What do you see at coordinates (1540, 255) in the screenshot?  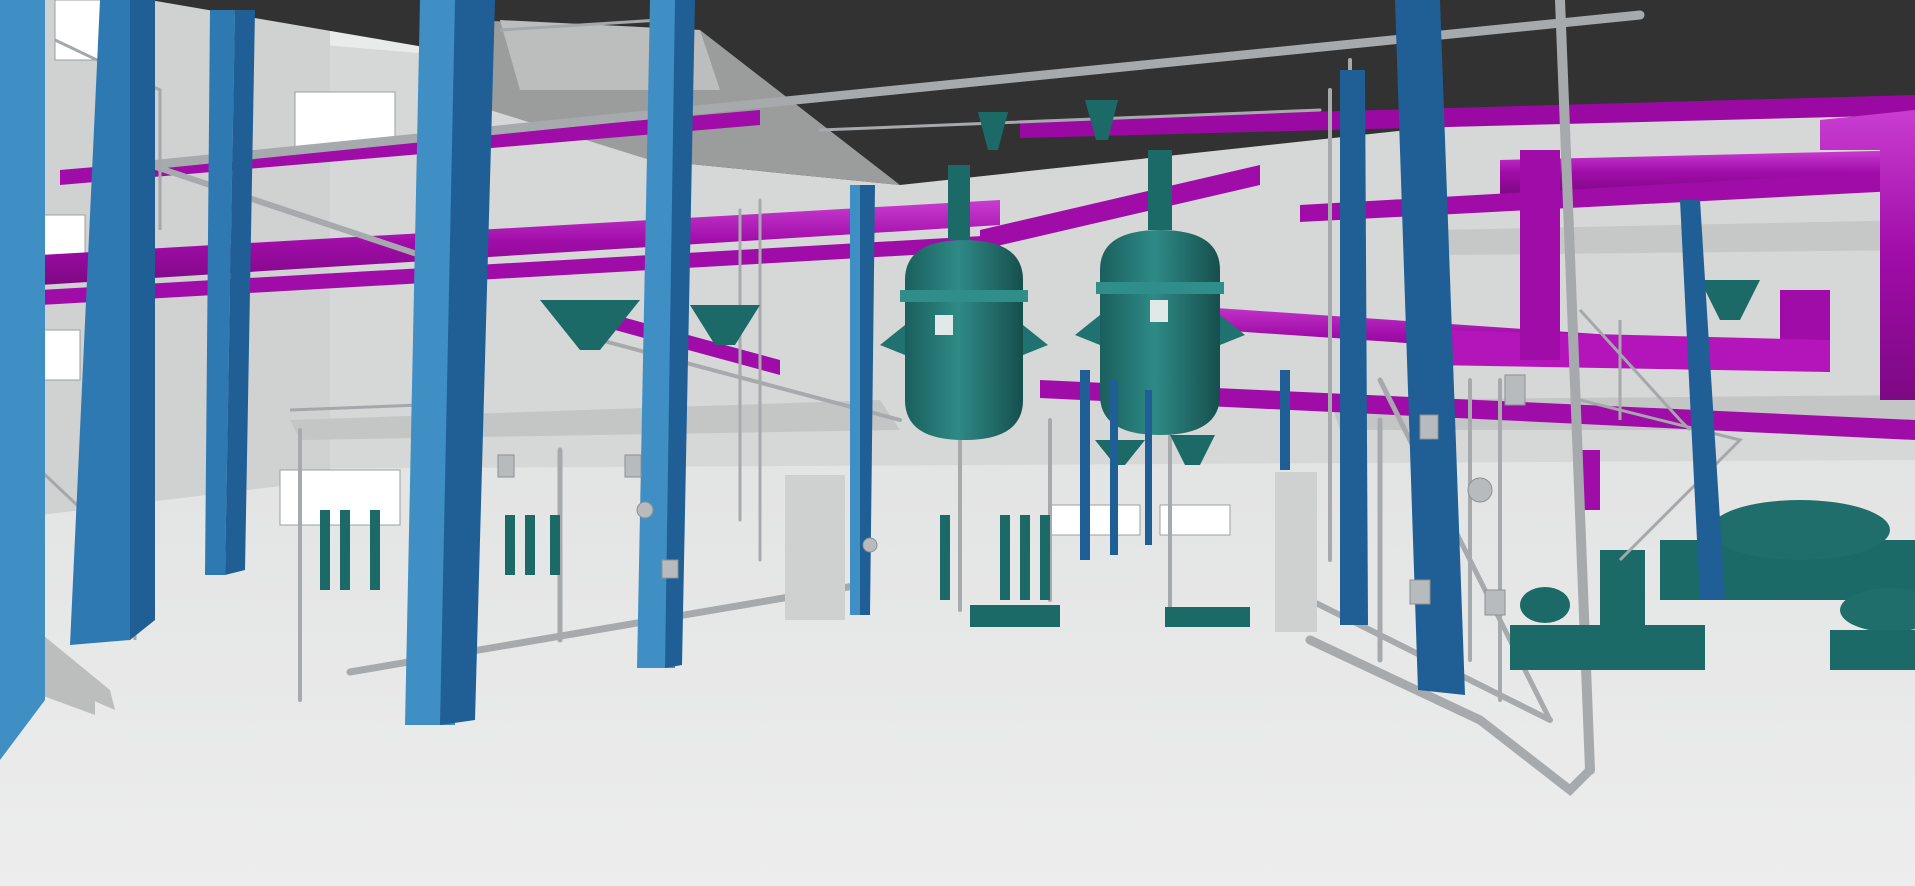 I see `pipe-magenta` at bounding box center [1540, 255].